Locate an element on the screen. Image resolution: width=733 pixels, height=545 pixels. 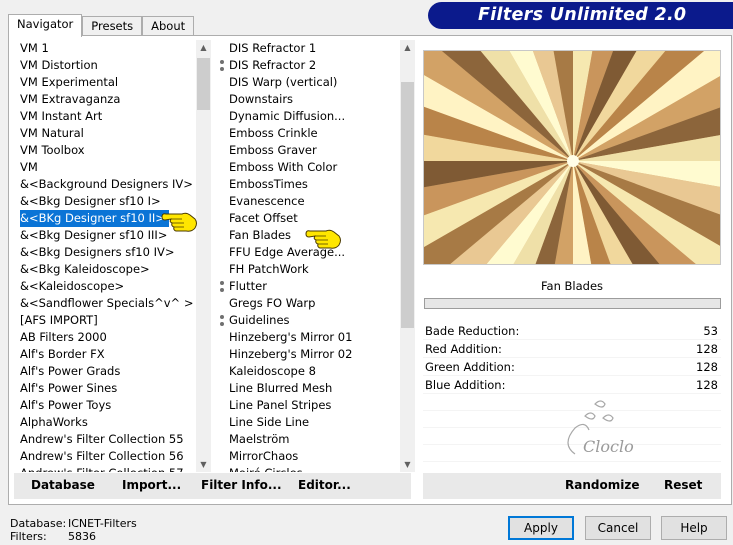
parameter-label: Blue Addition: is located at coordinates (465, 385).